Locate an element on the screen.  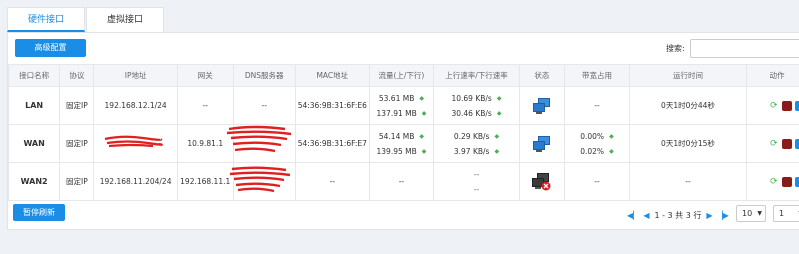
search-input is located at coordinates (744, 48).